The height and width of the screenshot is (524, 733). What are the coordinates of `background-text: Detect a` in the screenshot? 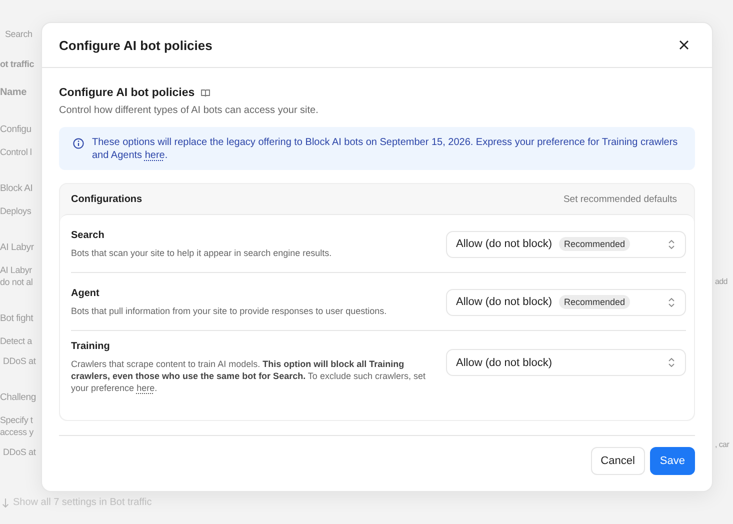 It's located at (16, 341).